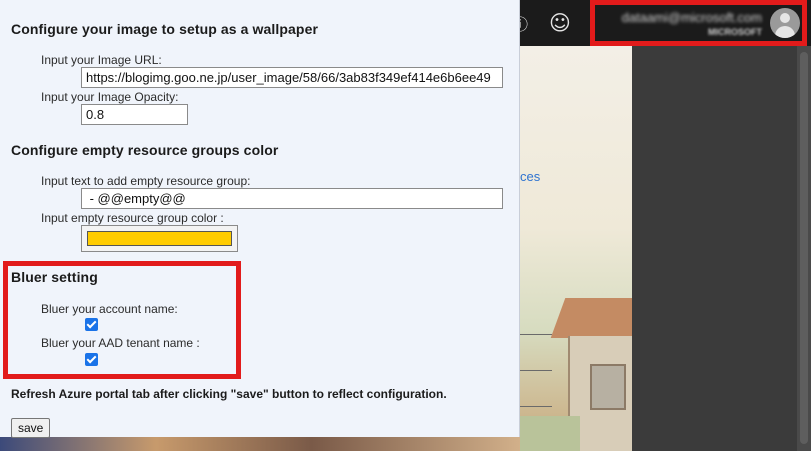 This screenshot has height=451, width=811. Describe the element at coordinates (804, 248) in the screenshot. I see `scrollbar-thumb` at that location.